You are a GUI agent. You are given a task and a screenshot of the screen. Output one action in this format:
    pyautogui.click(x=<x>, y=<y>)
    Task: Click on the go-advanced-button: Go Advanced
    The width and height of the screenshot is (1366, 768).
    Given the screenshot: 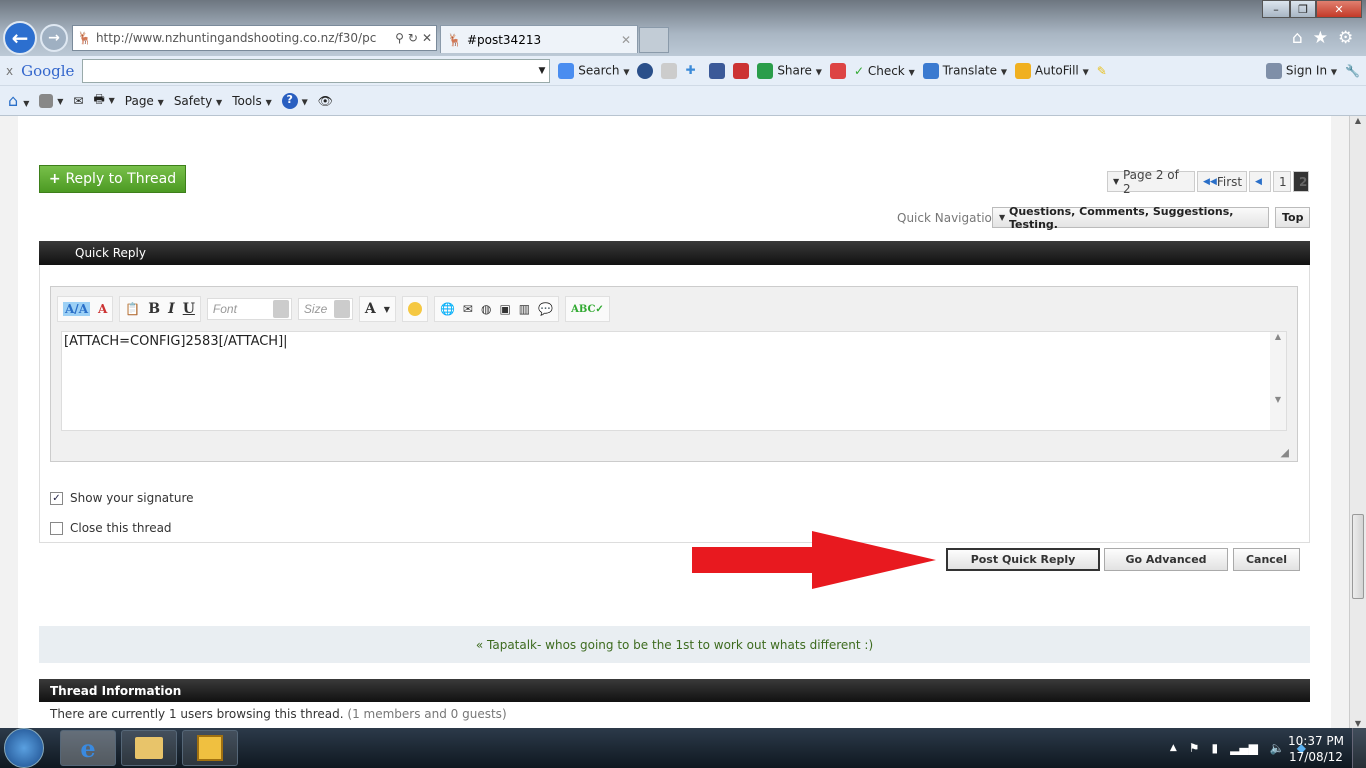 What is the action you would take?
    pyautogui.click(x=1166, y=559)
    